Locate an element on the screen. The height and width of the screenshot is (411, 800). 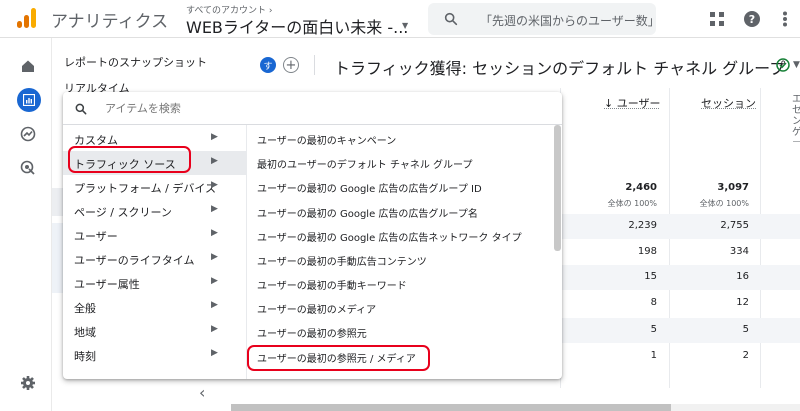
table-row: 5 5 is located at coordinates (680, 330).